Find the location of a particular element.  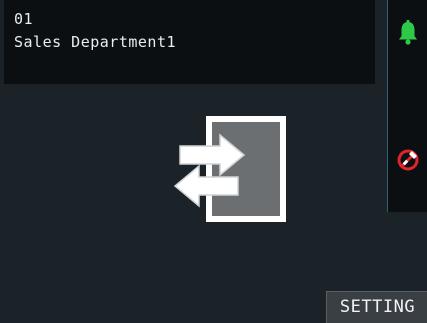

room-name: Sales Department1 is located at coordinates (95, 42).